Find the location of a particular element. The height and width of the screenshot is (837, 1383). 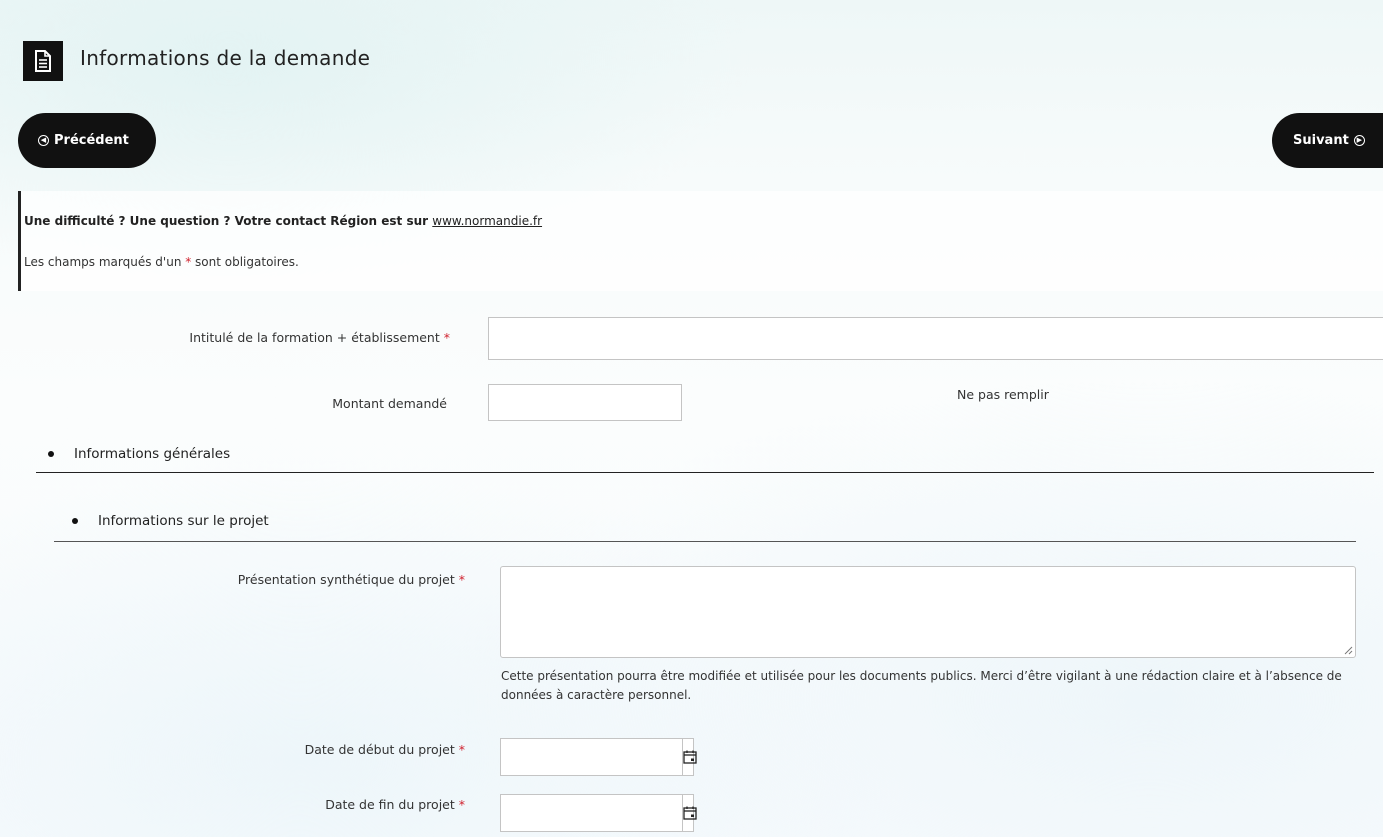

section-general: Informations générales is located at coordinates (139, 454).